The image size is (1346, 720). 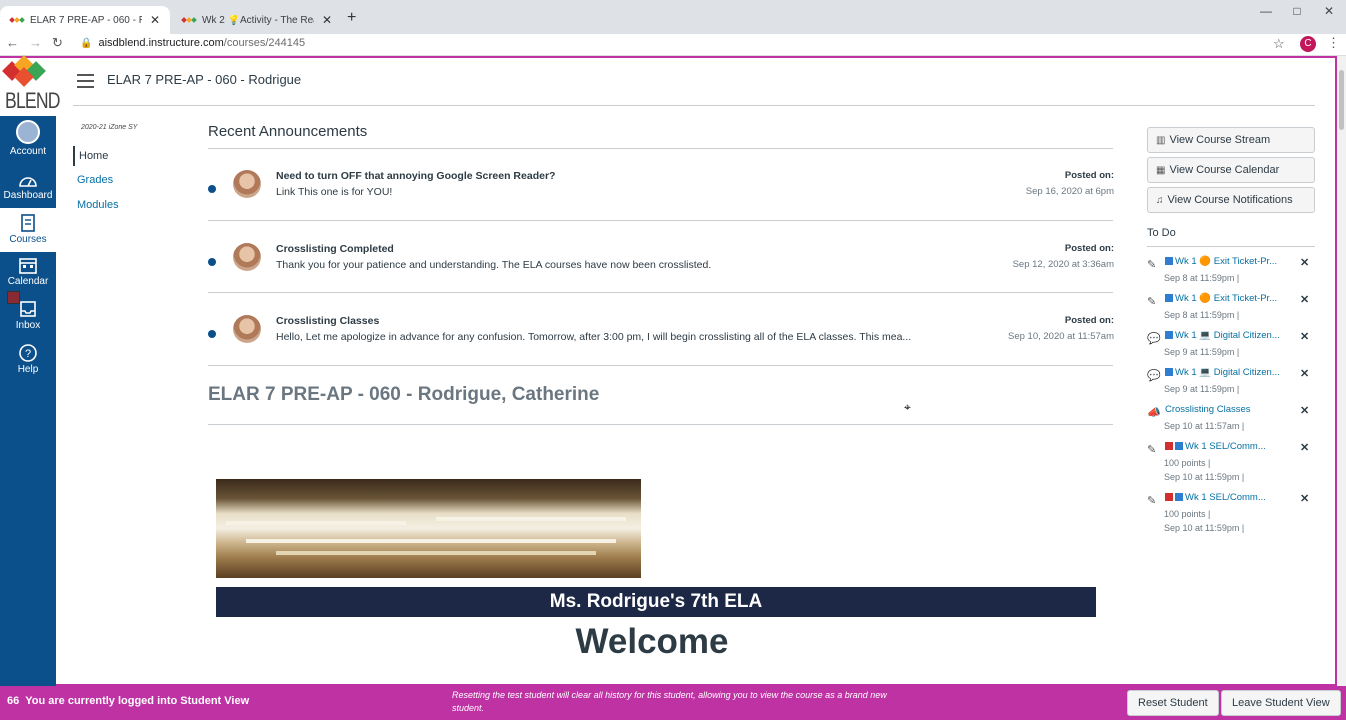 I want to click on open-books-image, so click(x=428, y=528).